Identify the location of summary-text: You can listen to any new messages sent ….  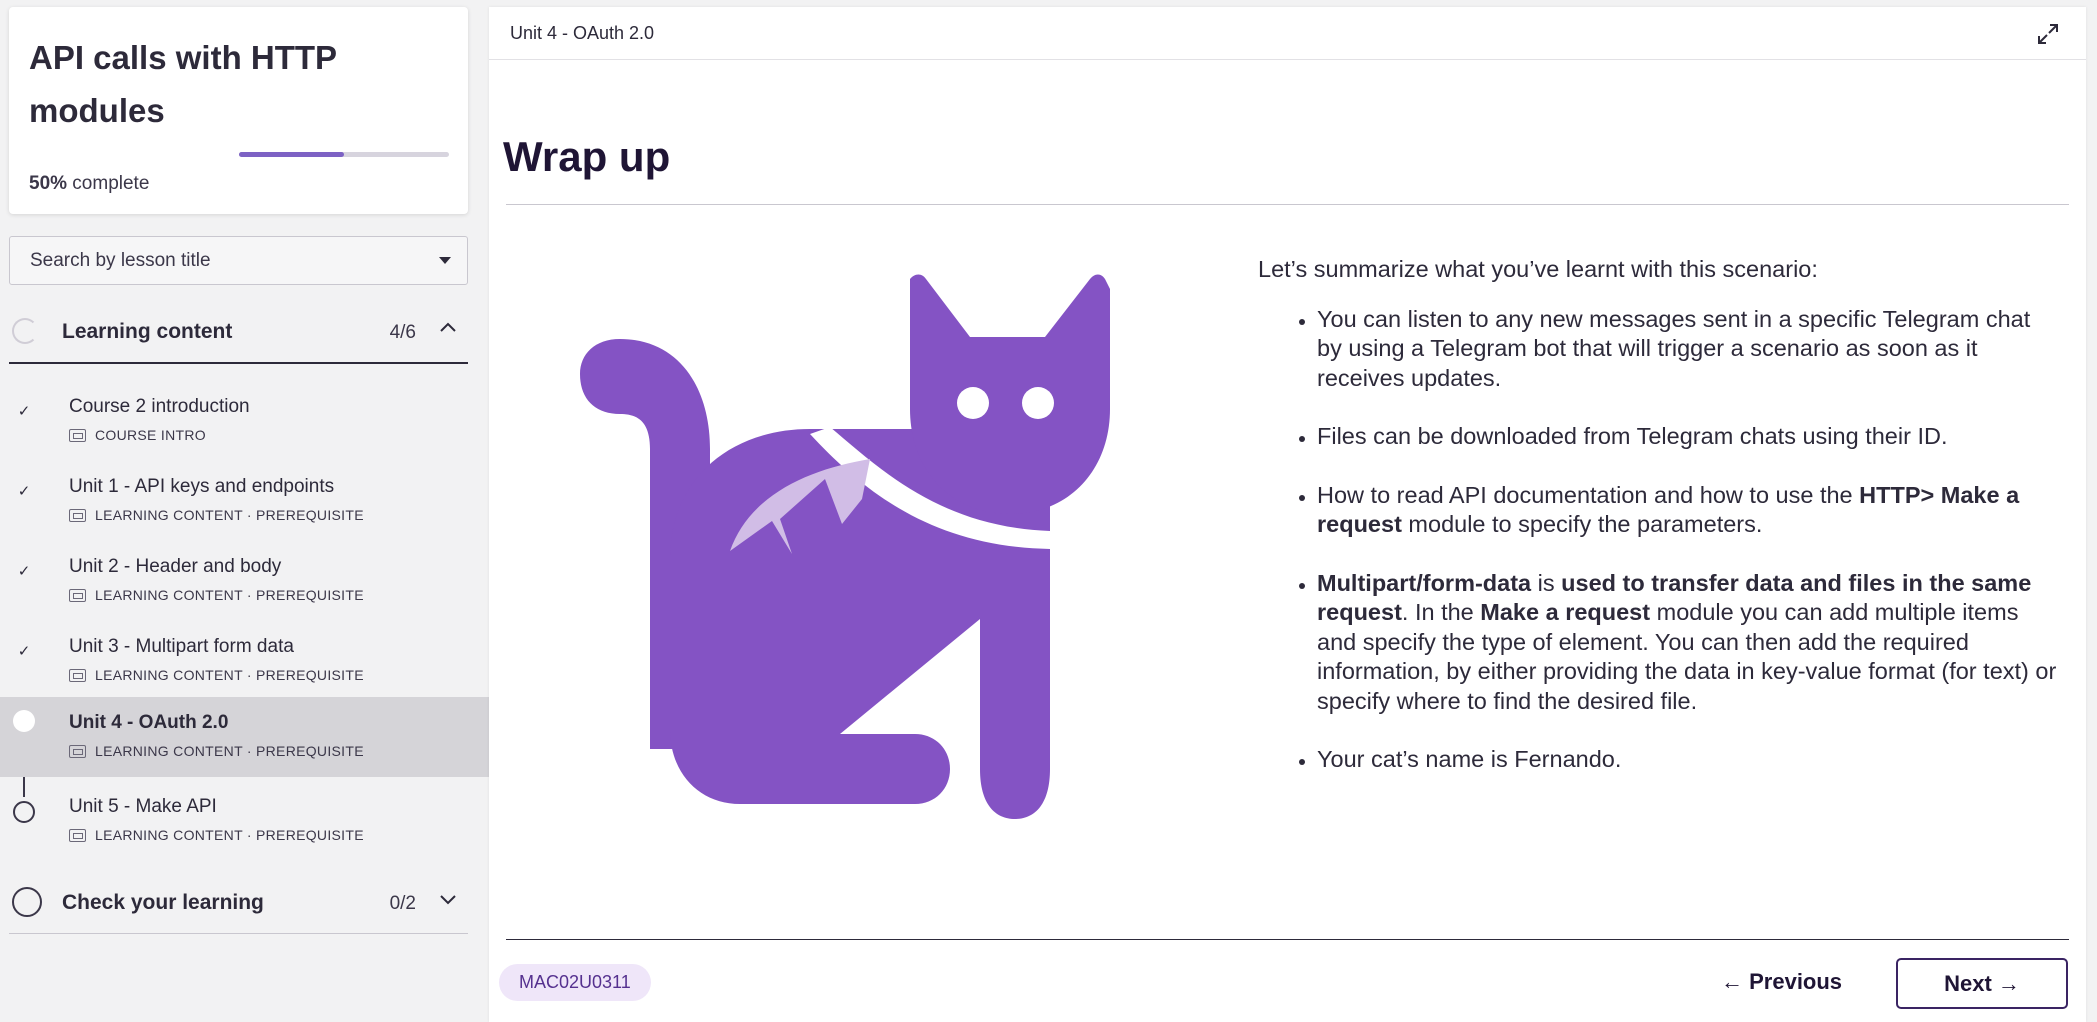
(1674, 348).